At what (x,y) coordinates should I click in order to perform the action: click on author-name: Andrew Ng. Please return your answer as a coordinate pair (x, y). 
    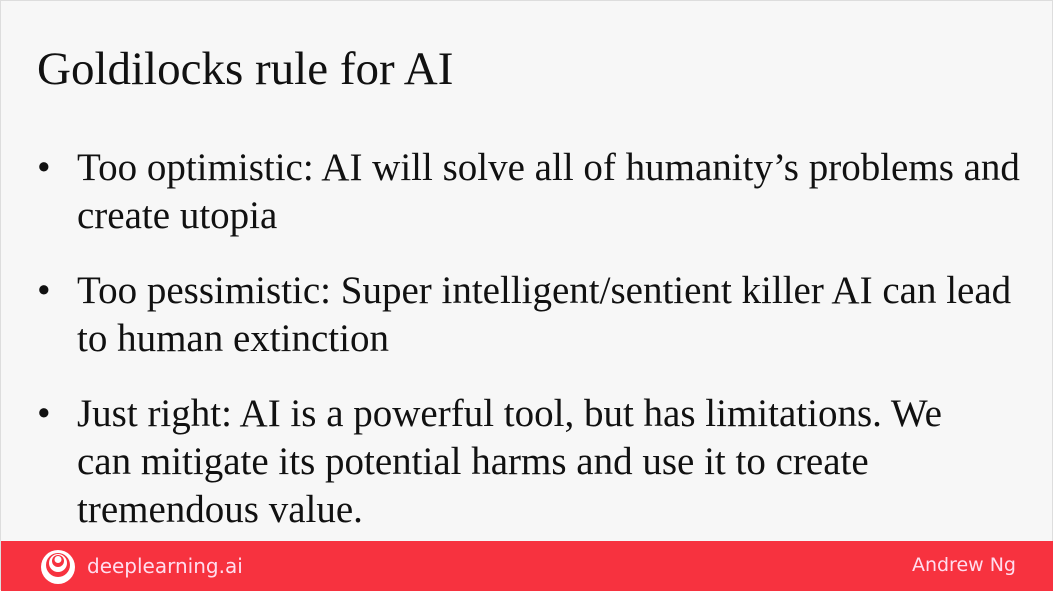
    Looking at the image, I should click on (963, 565).